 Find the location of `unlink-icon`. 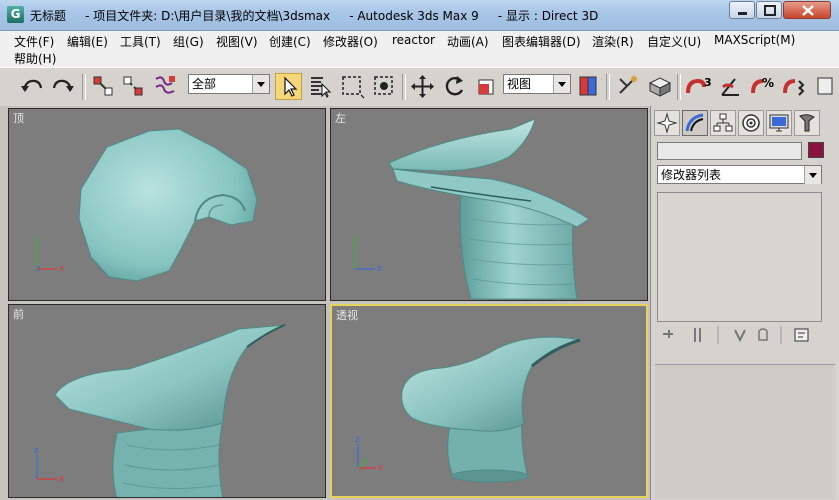

unlink-icon is located at coordinates (133, 86).